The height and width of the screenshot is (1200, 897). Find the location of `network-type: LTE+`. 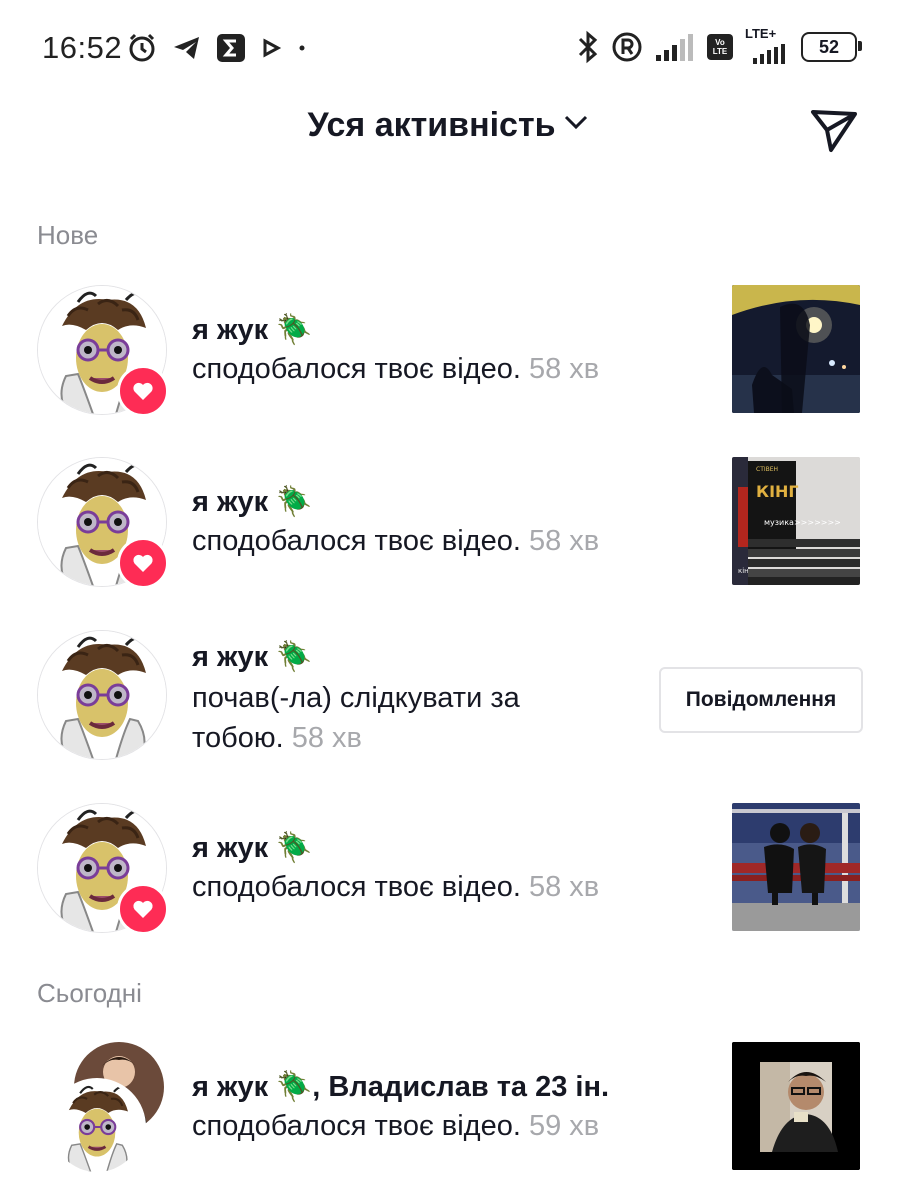

network-type: LTE+ is located at coordinates (761, 33).